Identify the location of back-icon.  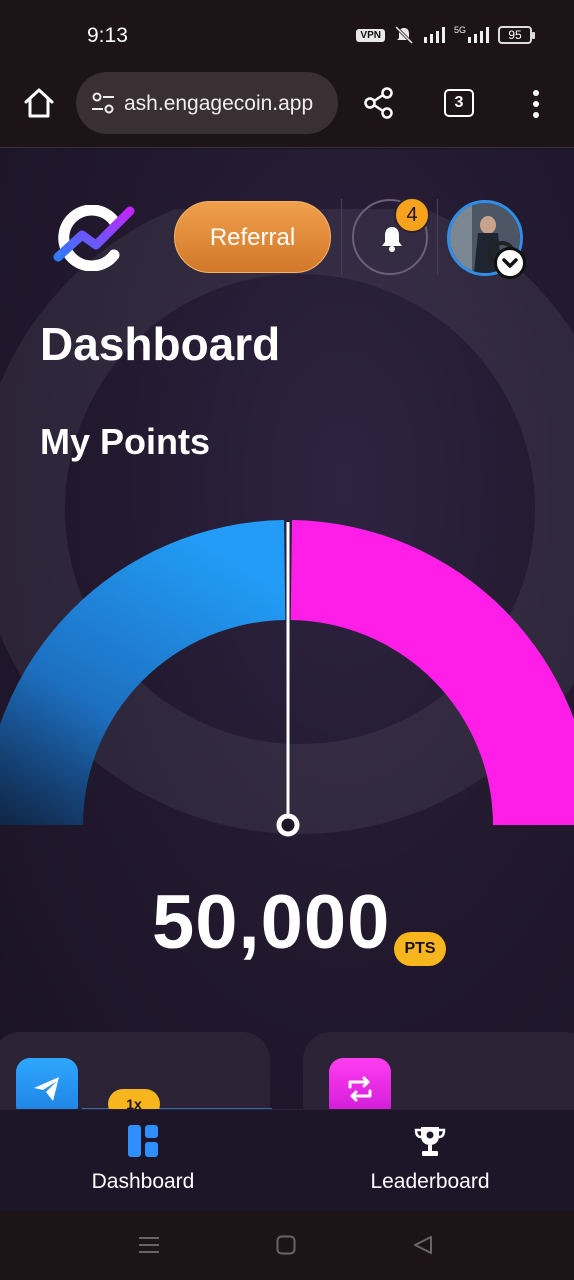
(423, 1245).